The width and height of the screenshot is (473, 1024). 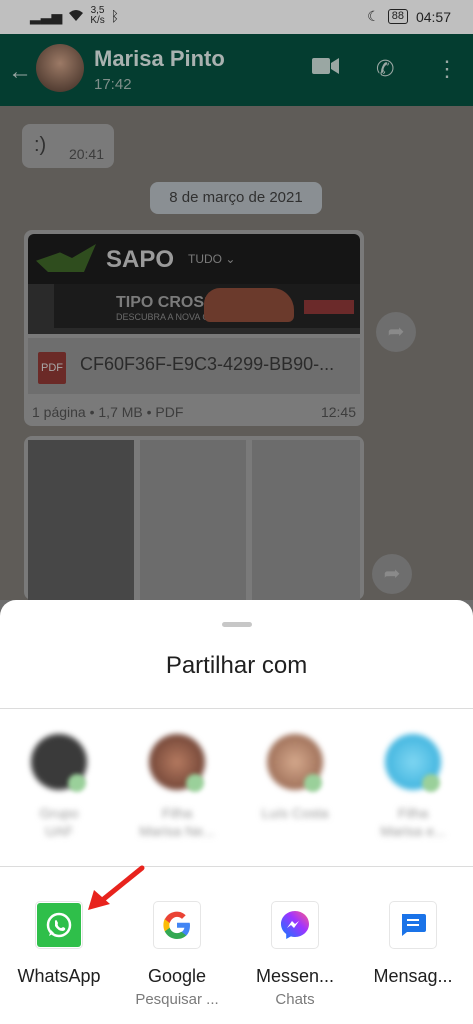 I want to click on message-bubble: :) 20:41, so click(x=68, y=146).